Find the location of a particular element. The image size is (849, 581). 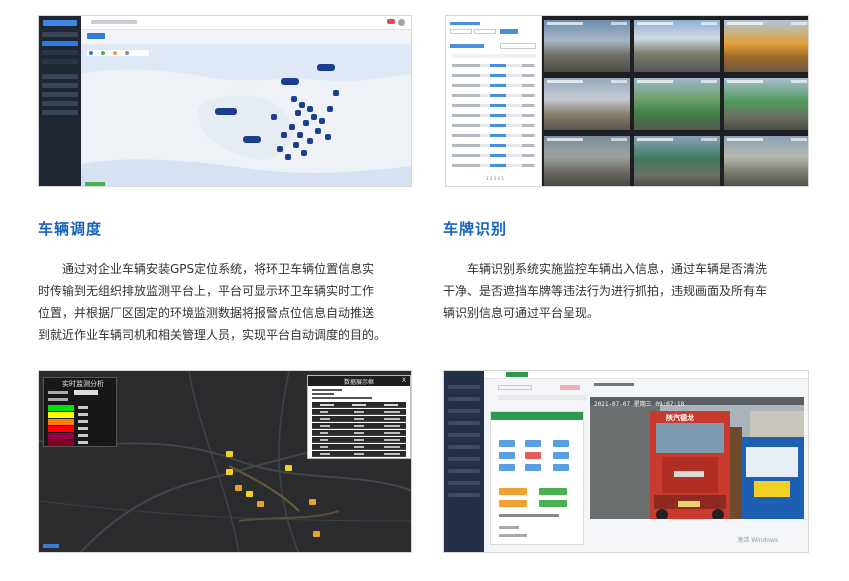

plate-line: 辆识别信息可通过平台呈现。 is located at coordinates (521, 313).